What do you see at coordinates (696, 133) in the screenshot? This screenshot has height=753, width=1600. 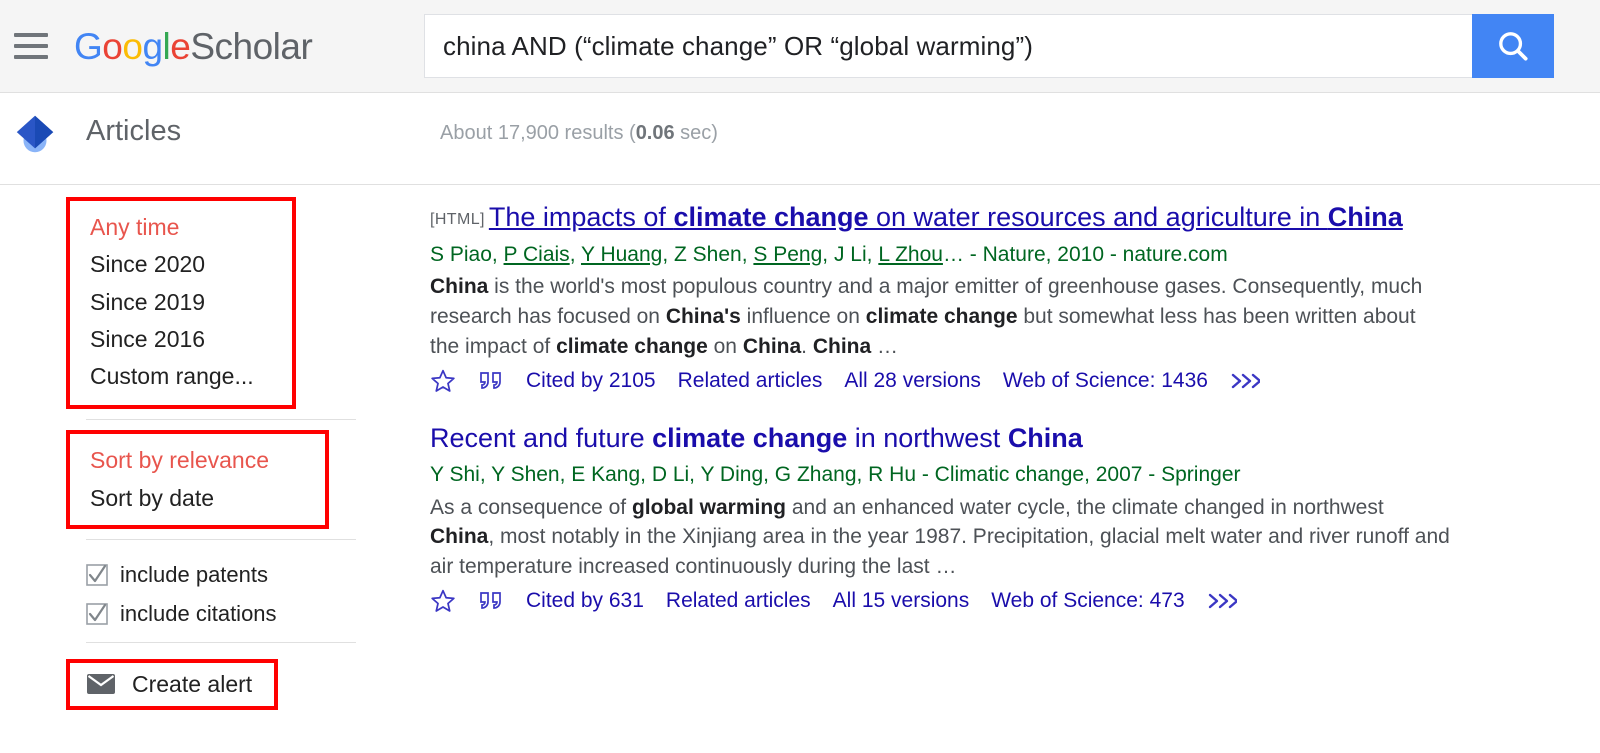 I see `stats-suffix: sec)` at bounding box center [696, 133].